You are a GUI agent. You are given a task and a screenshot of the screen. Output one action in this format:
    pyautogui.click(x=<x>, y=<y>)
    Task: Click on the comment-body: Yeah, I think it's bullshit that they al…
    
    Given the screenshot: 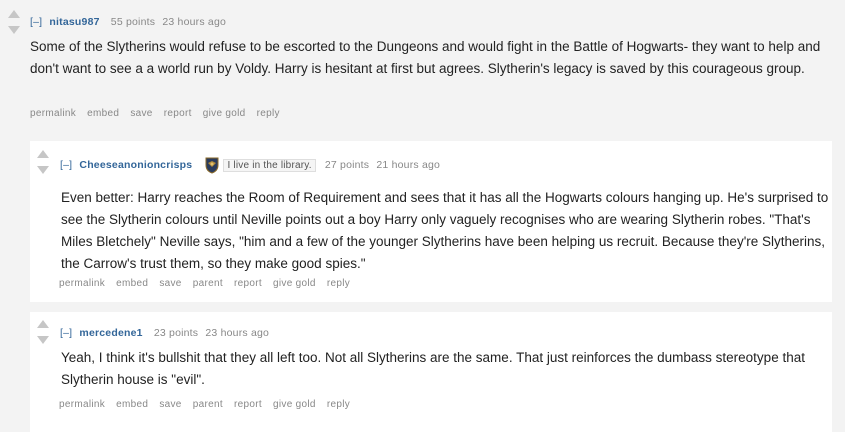 What is the action you would take?
    pyautogui.click(x=441, y=369)
    